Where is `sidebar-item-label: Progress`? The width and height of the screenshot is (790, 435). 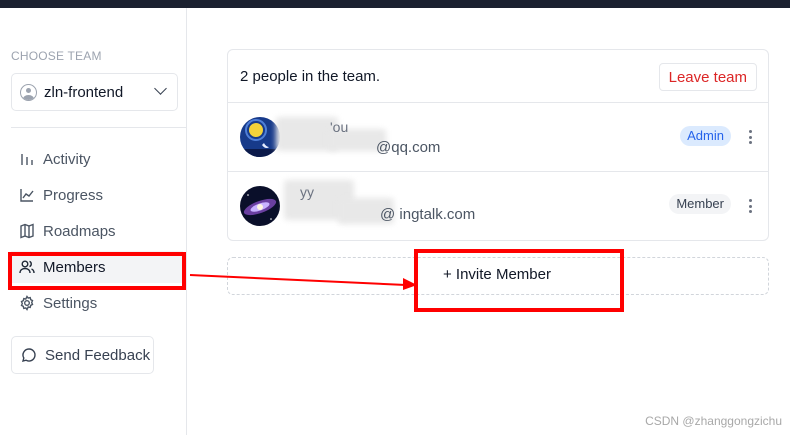 sidebar-item-label: Progress is located at coordinates (73, 195).